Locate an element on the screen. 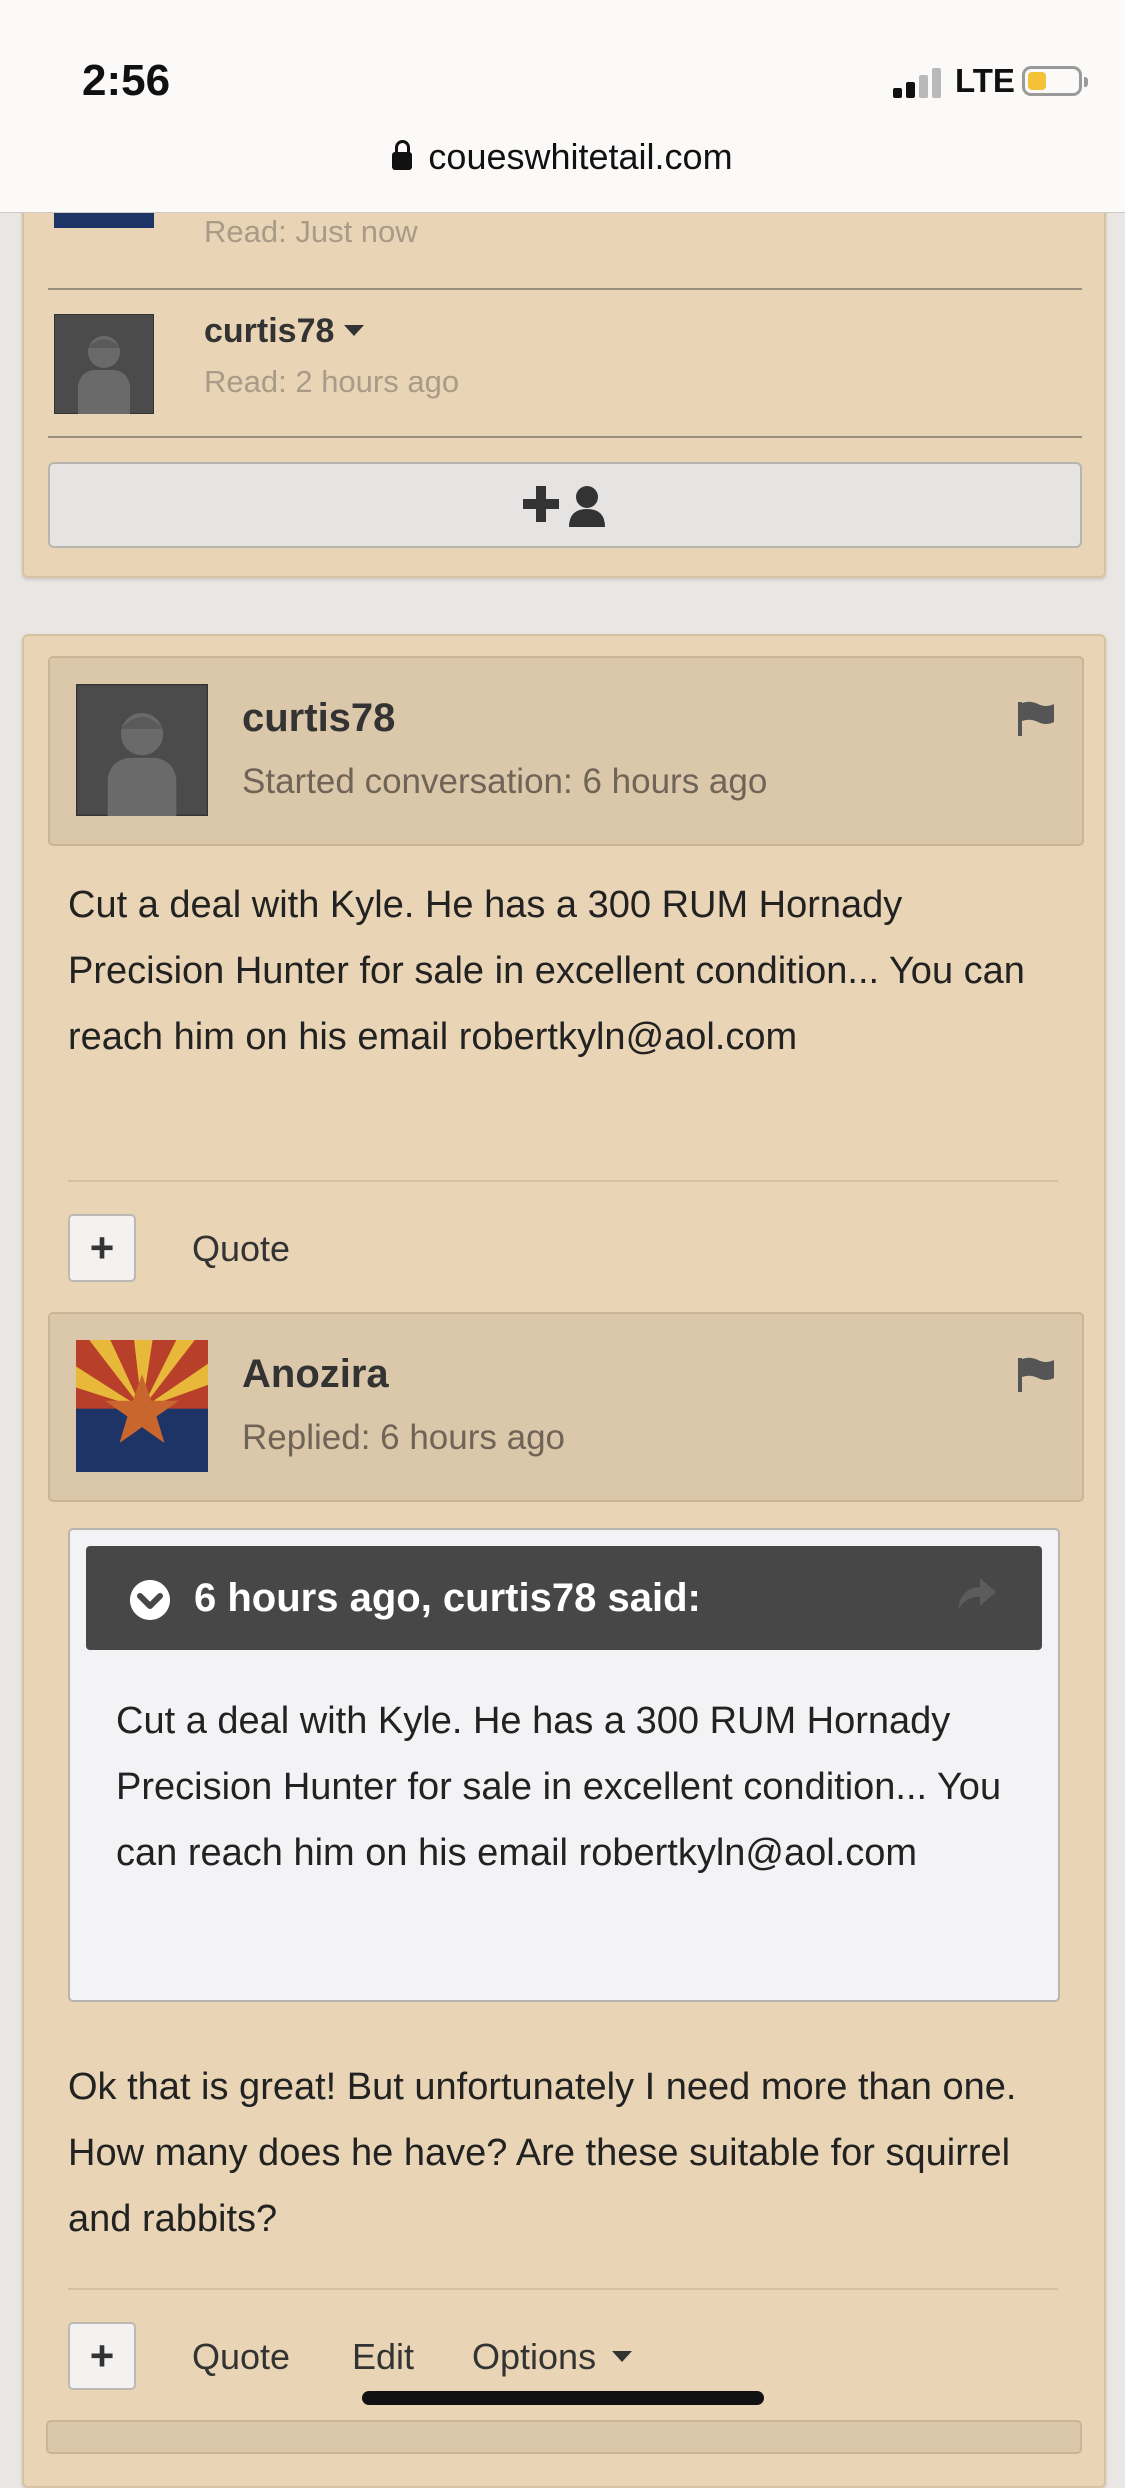 The image size is (1125, 2488). home-indicator is located at coordinates (563, 2398).